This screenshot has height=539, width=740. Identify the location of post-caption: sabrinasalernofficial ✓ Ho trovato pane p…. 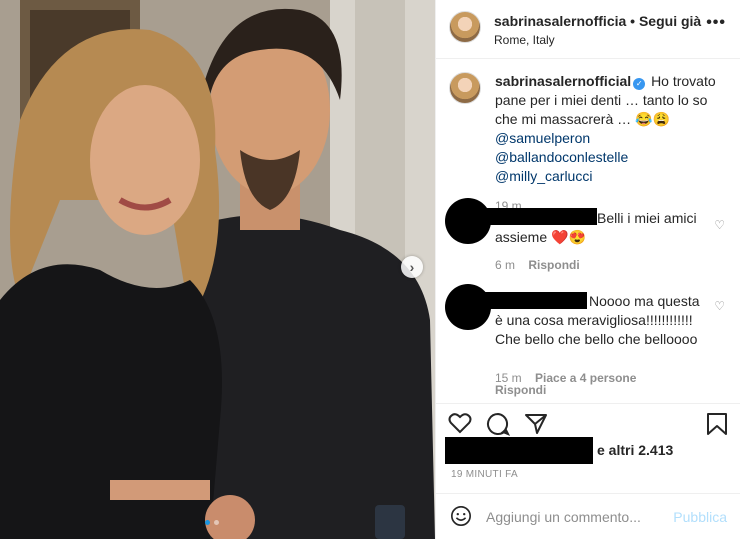
(588, 142).